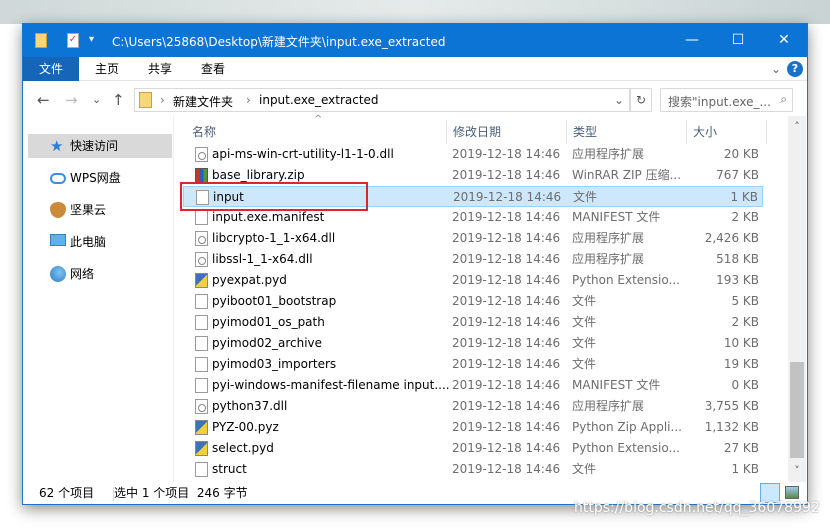  Describe the element at coordinates (58, 240) in the screenshot. I see `computer-icon` at that location.